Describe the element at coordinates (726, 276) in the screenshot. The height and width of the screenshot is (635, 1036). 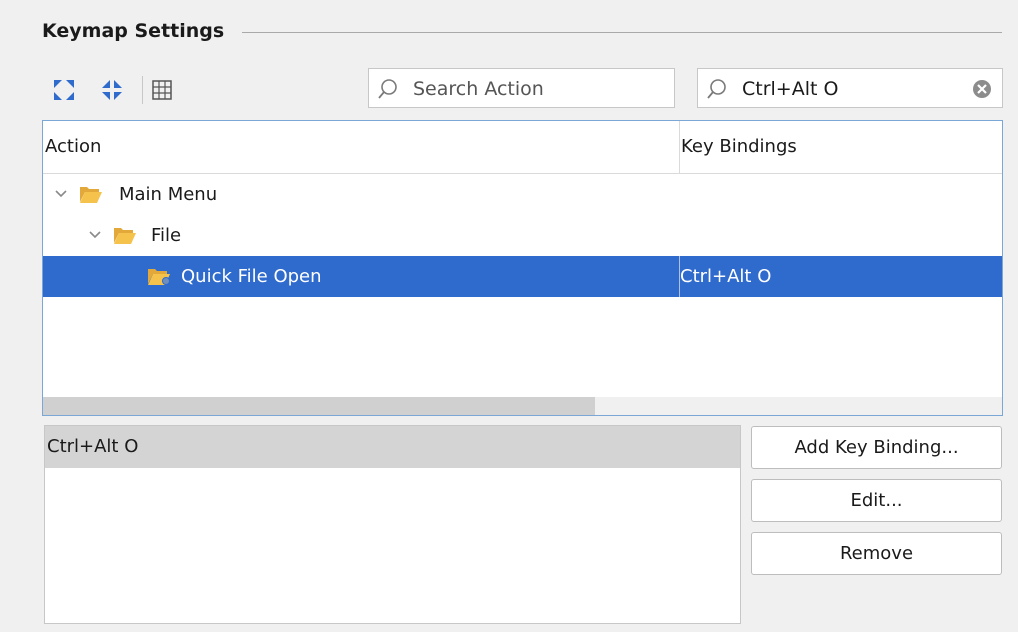
I see `tree-row-binding: Ctrl+Alt O` at that location.